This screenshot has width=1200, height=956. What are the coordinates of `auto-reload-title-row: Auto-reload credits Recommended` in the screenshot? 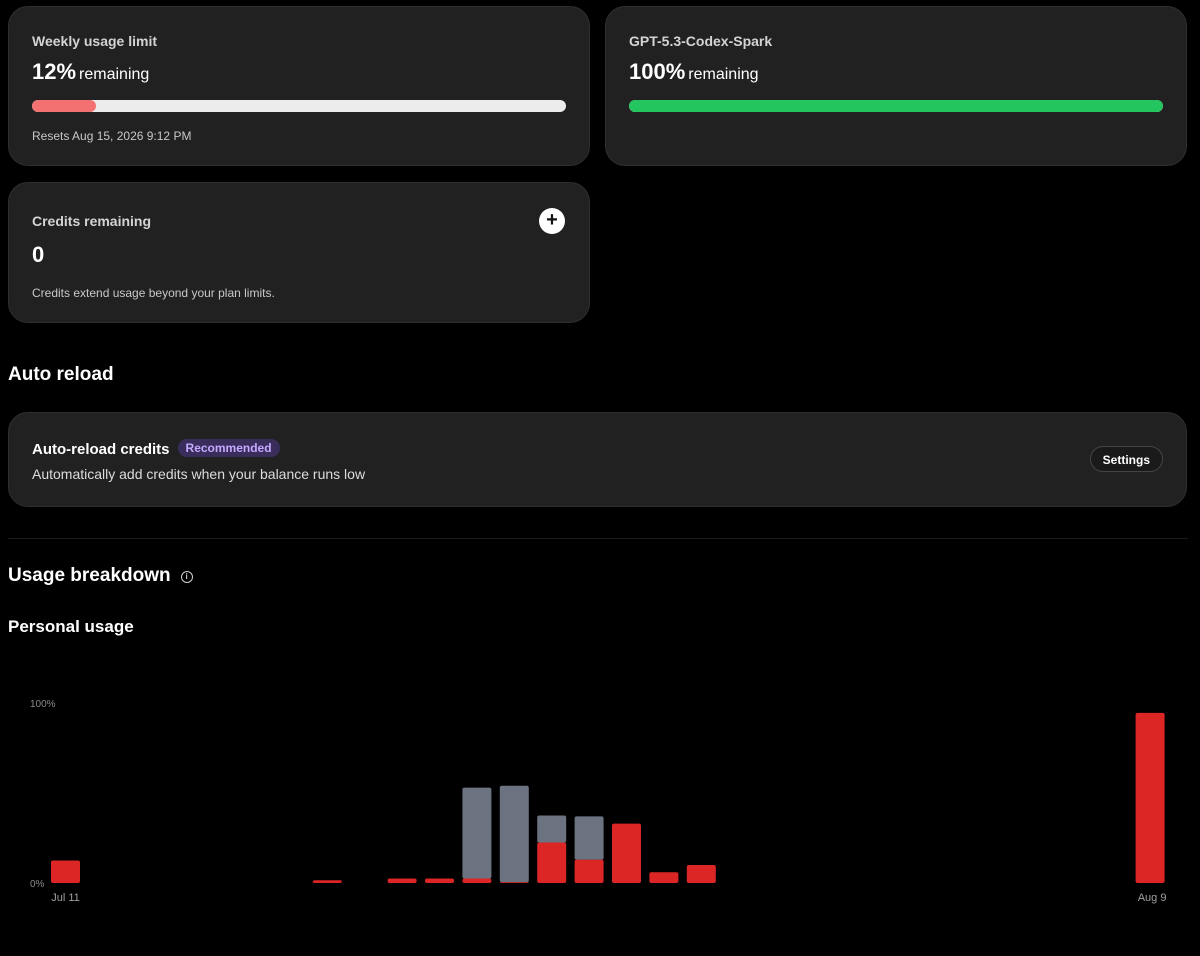 It's located at (156, 448).